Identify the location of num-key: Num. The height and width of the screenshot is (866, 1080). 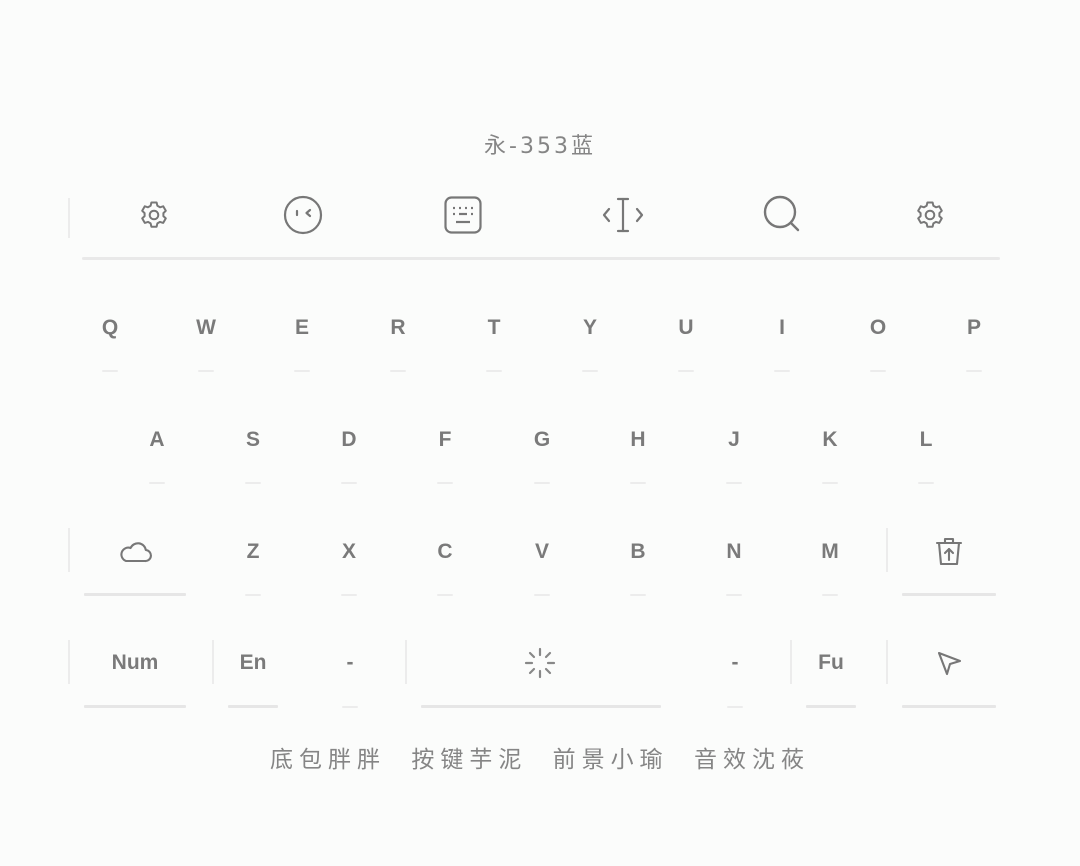
(135, 663).